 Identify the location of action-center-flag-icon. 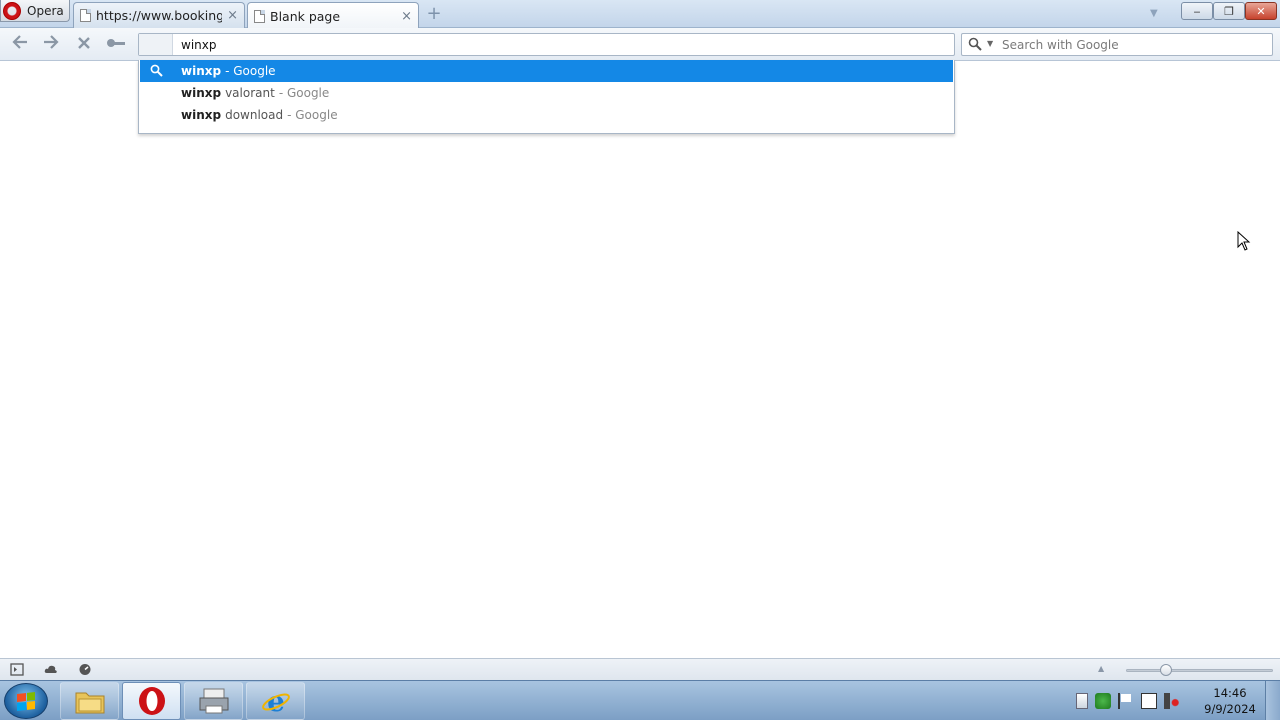
(1126, 701).